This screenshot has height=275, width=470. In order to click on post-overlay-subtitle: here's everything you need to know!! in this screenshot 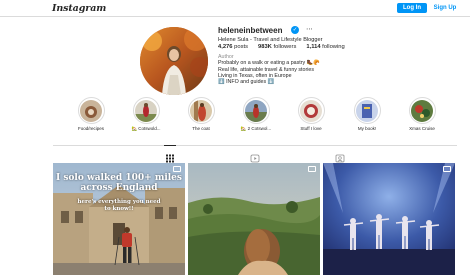, I will do `click(119, 205)`.